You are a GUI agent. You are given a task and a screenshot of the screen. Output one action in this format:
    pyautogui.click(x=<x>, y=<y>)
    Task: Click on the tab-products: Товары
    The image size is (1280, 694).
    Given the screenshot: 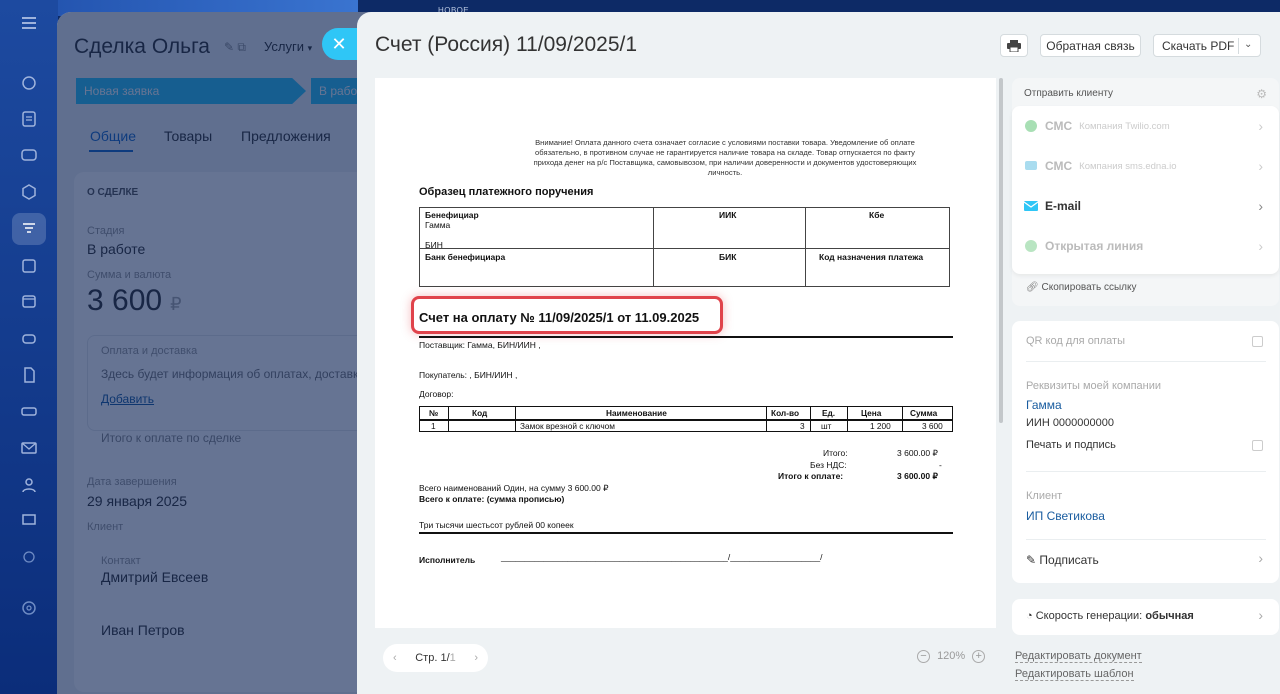 What is the action you would take?
    pyautogui.click(x=188, y=136)
    